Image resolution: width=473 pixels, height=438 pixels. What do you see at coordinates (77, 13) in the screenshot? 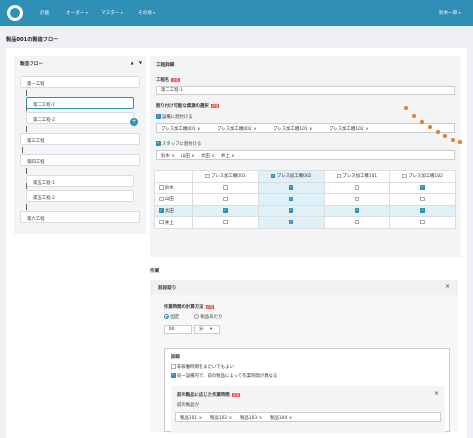
I see `nav-item-order: オーダー ▾` at bounding box center [77, 13].